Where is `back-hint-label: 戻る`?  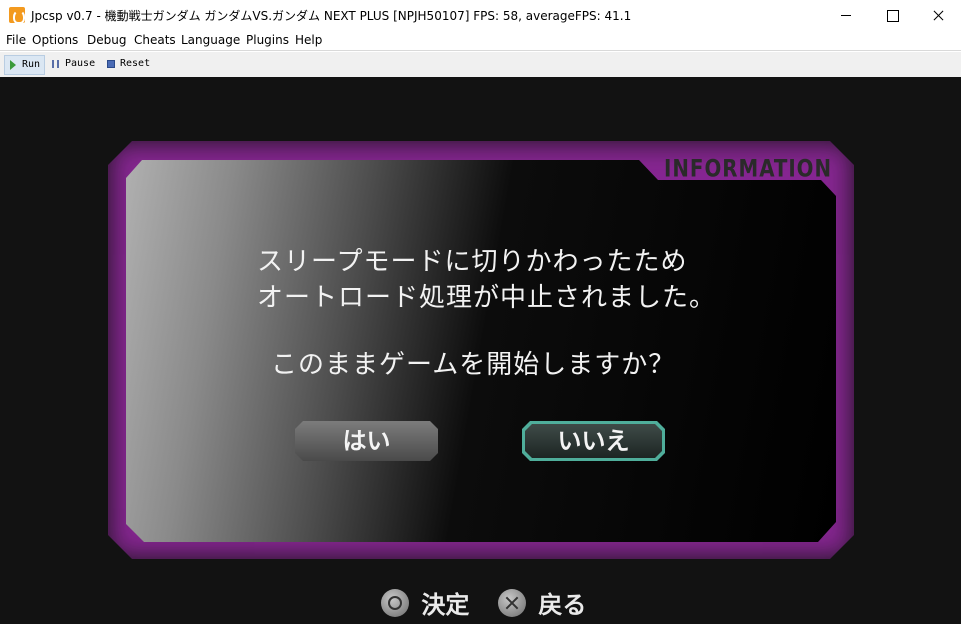 back-hint-label: 戻る is located at coordinates (562, 605).